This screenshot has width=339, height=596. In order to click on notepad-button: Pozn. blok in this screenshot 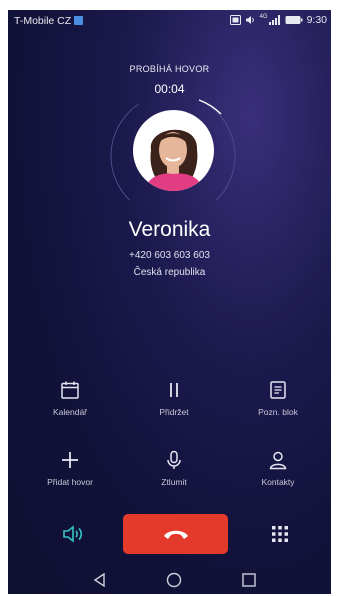, I will do `click(278, 398)`.